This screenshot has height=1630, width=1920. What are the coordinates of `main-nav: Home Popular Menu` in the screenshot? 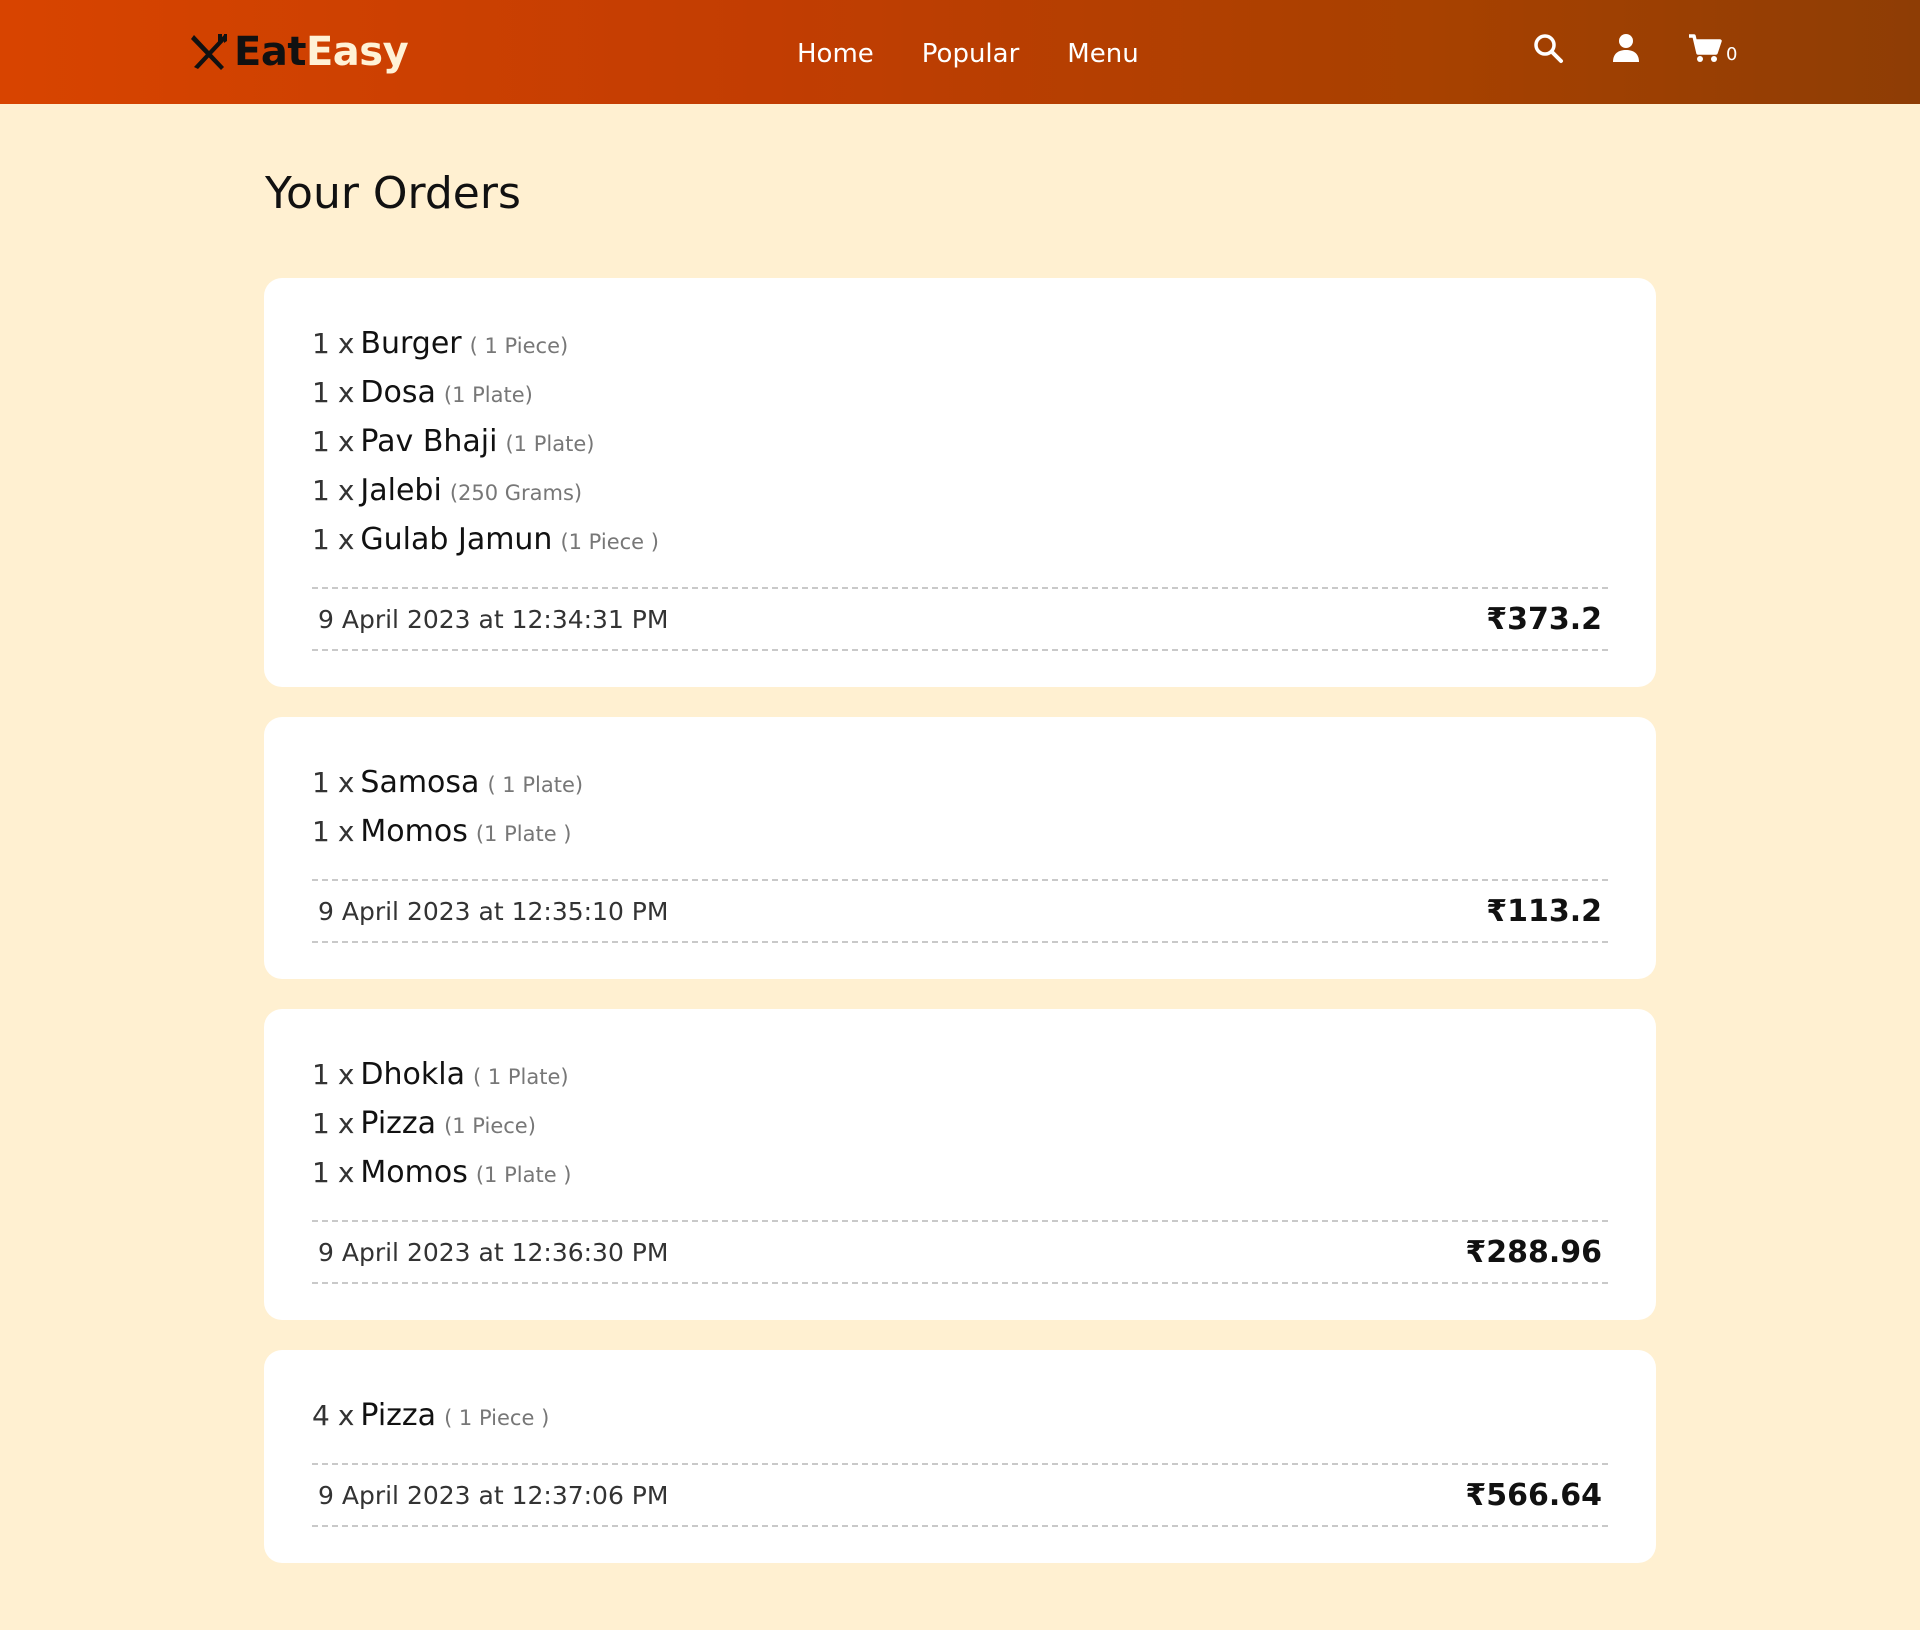 It's located at (992, 54).